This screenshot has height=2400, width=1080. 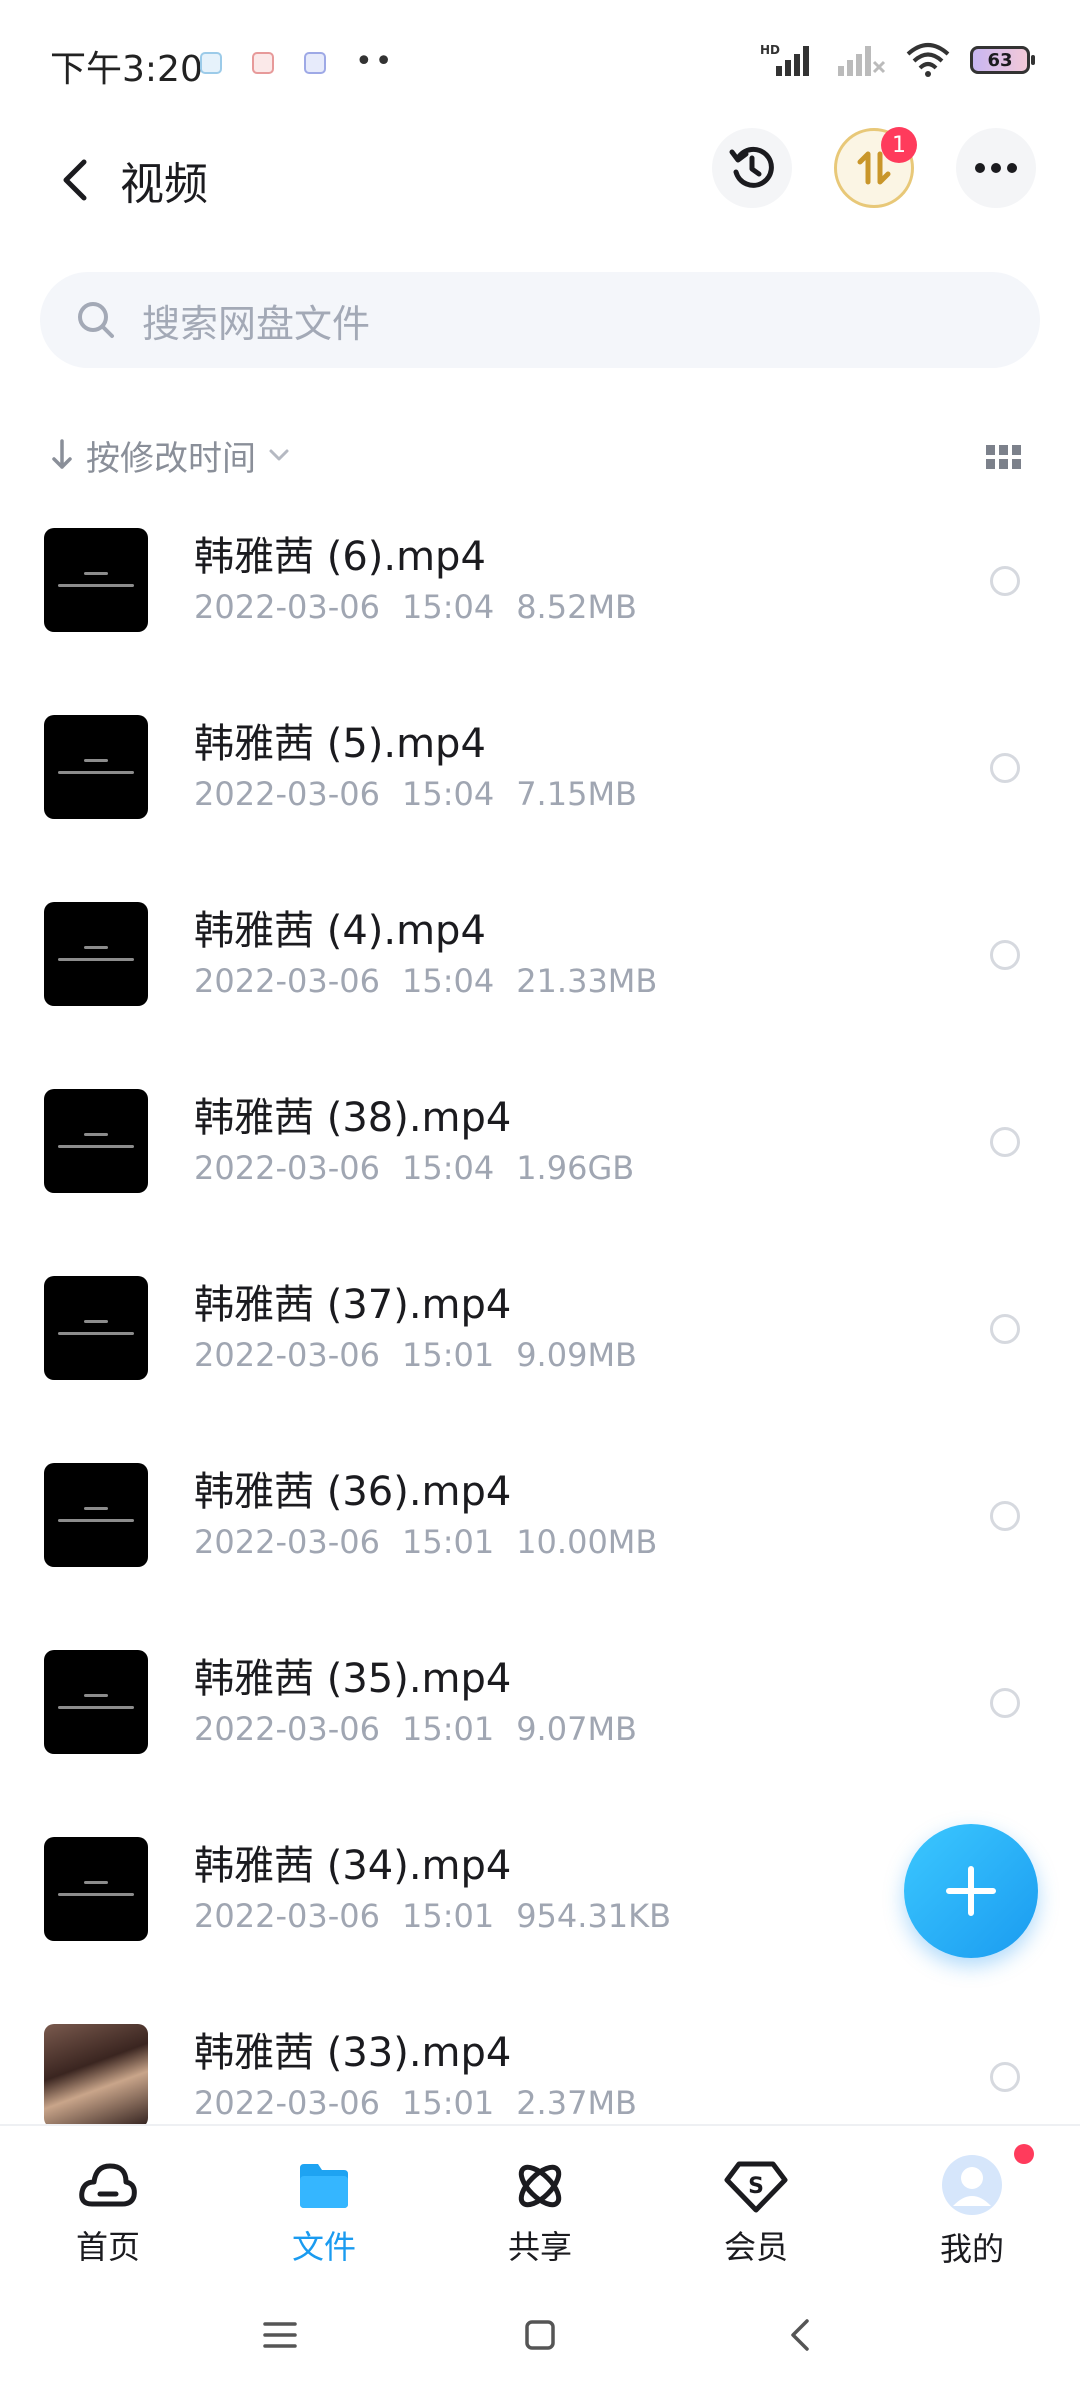 I want to click on file-row: 韩雅茜 (38).mp4 2022-03-06 15:04 1.96GB, so click(x=540, y=1154).